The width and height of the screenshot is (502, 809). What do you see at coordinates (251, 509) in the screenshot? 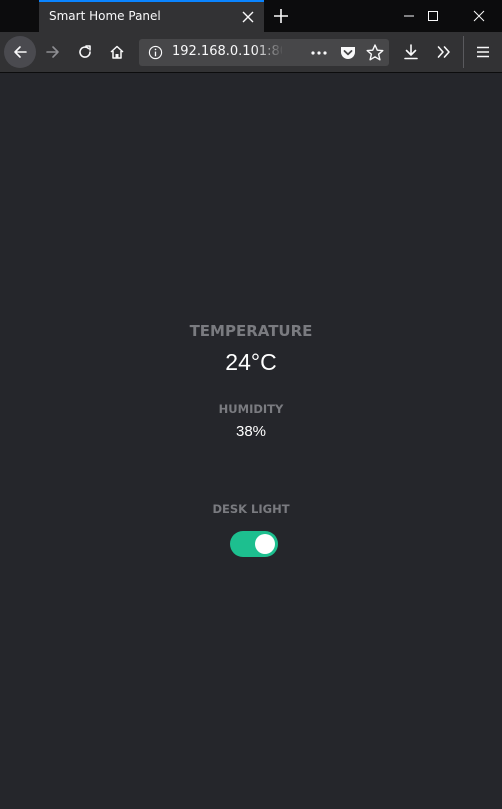
I see `desk-light-label: DESK LIGHT` at bounding box center [251, 509].